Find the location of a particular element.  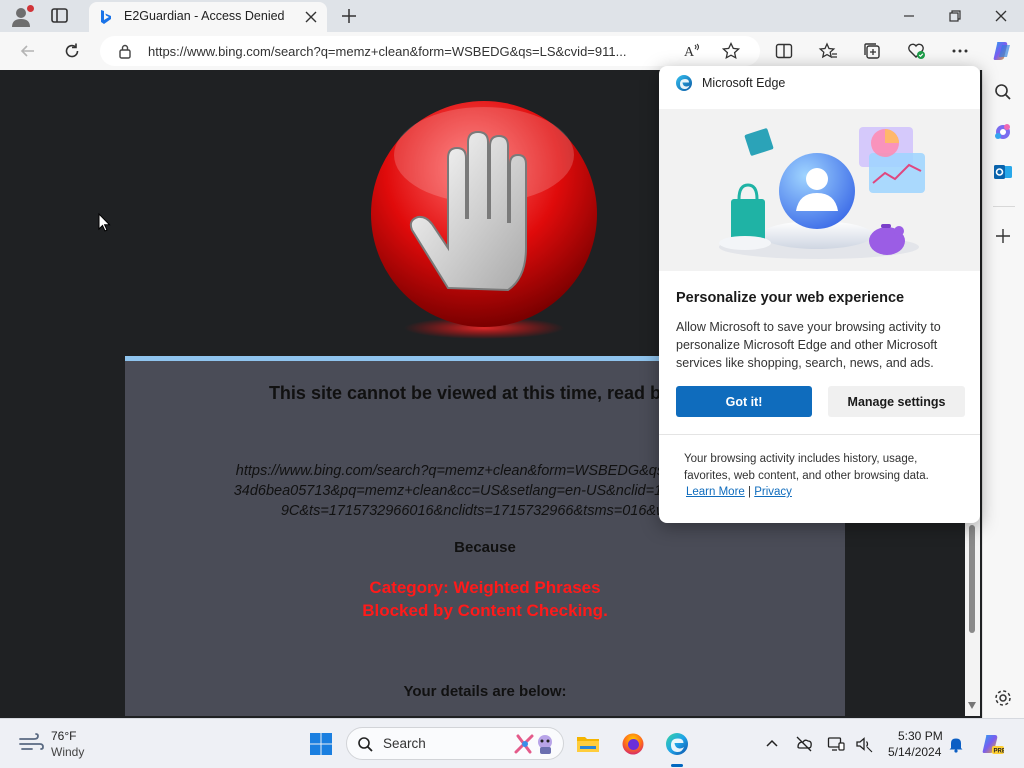

active-app-indicator is located at coordinates (677, 765).